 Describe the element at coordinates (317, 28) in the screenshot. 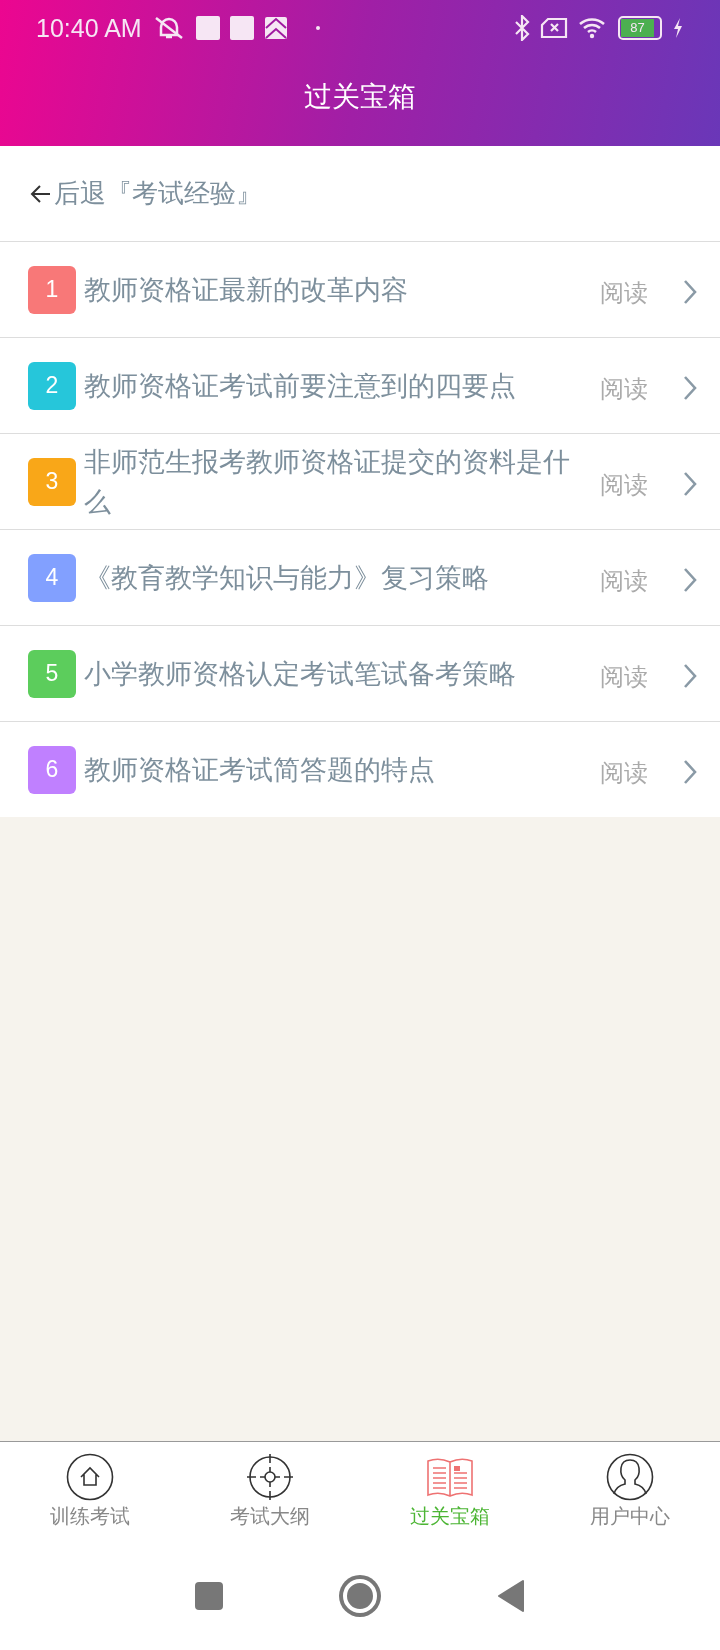

I see `dot-icon` at that location.